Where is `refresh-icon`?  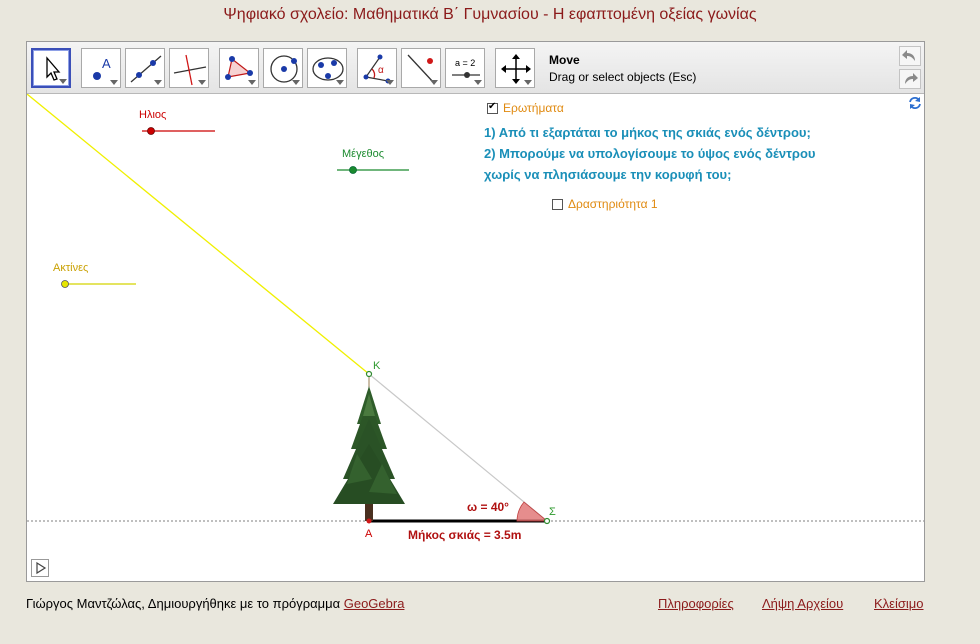
refresh-icon is located at coordinates (915, 103).